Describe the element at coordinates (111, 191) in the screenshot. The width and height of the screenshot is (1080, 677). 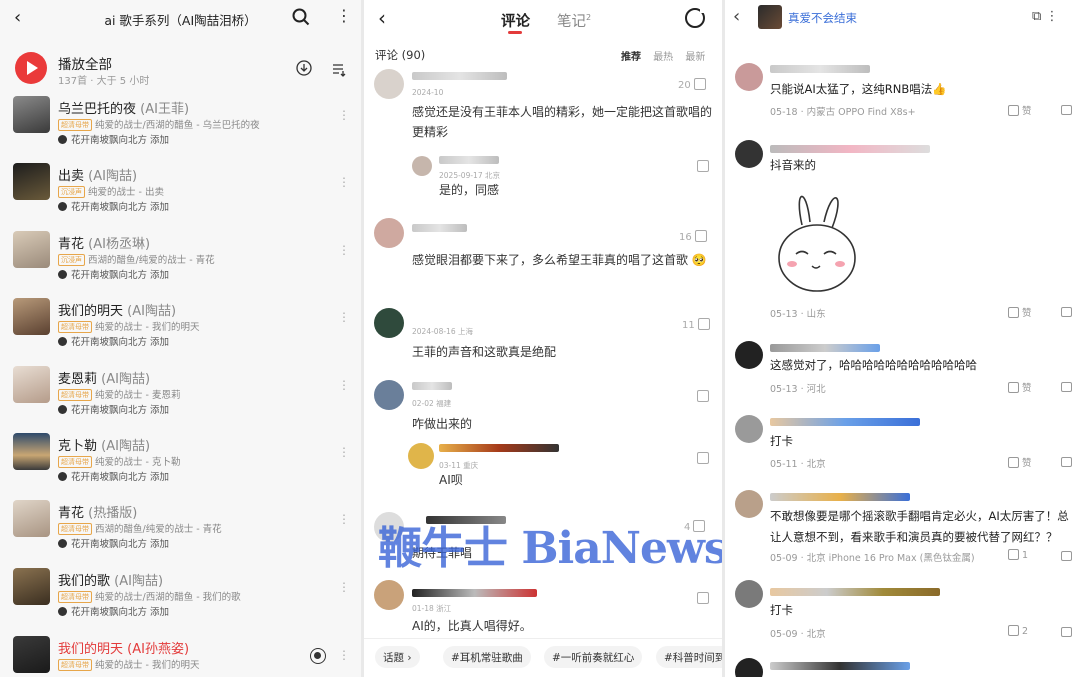
I see `song-artist: 沉浸声 纯爱的战士 - 出卖` at that location.